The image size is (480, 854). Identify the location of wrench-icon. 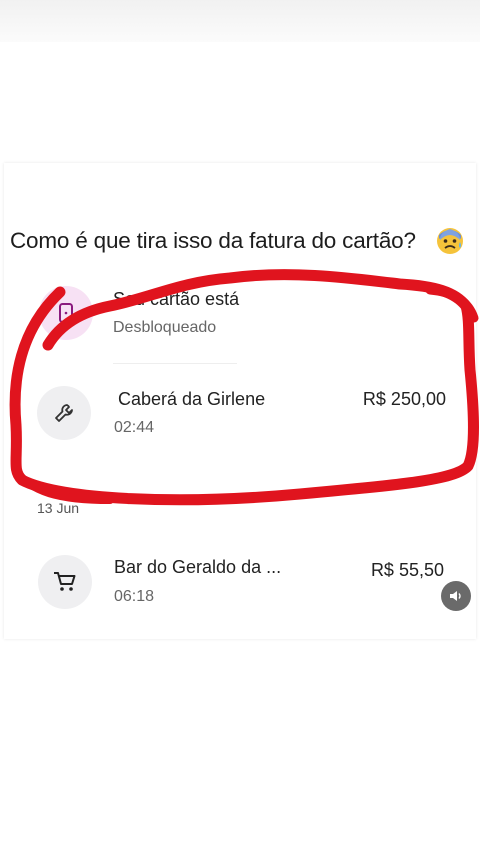
(64, 413).